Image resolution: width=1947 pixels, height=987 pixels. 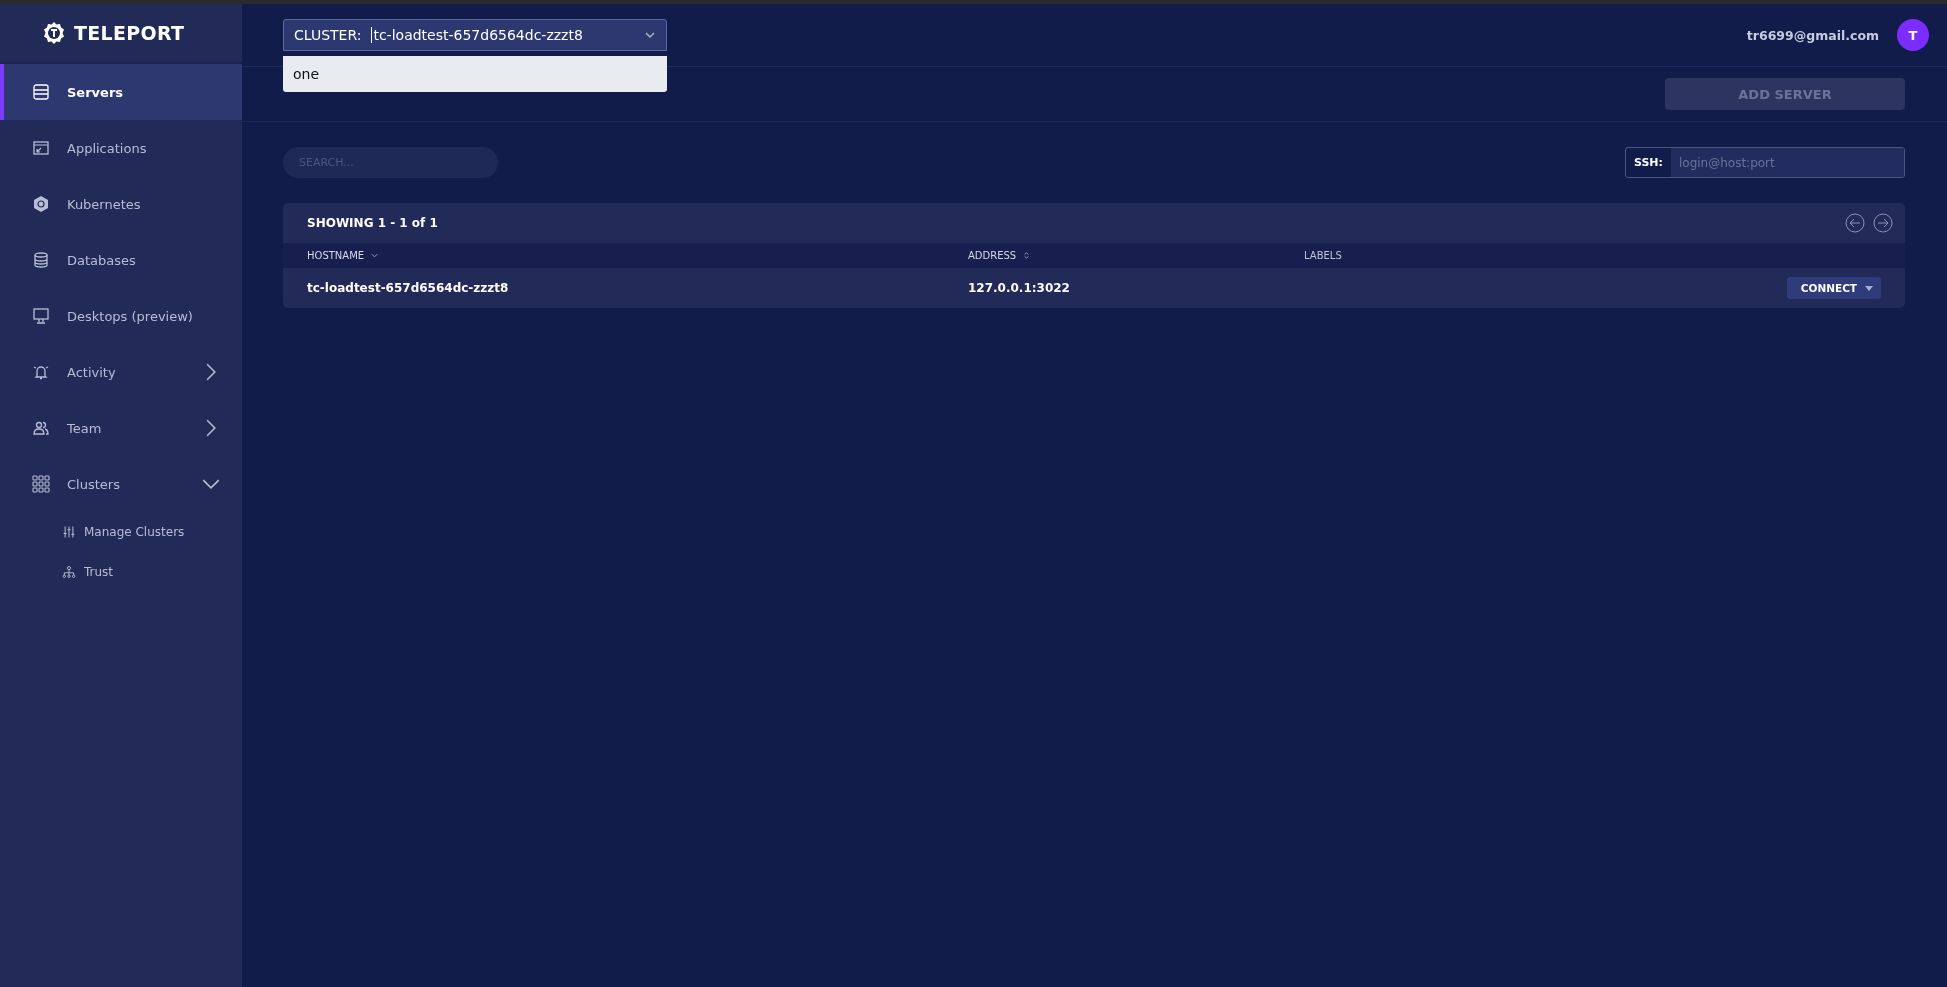 I want to click on gear-logo-icon, so click(x=54, y=33).